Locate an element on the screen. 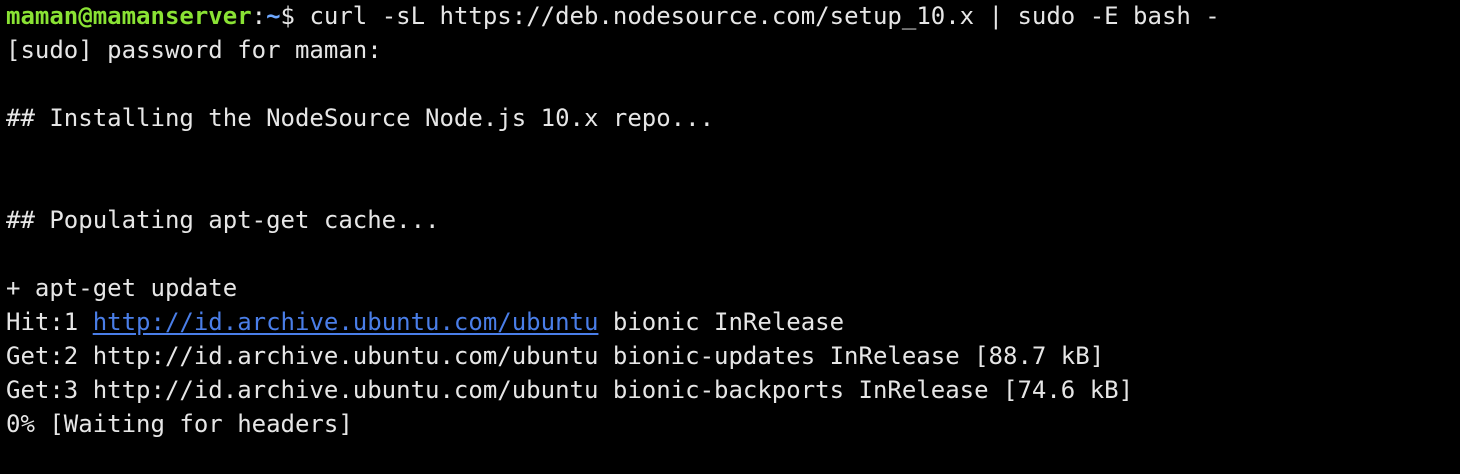  prompt-user-host: maman@mamanserver is located at coordinates (129, 16).